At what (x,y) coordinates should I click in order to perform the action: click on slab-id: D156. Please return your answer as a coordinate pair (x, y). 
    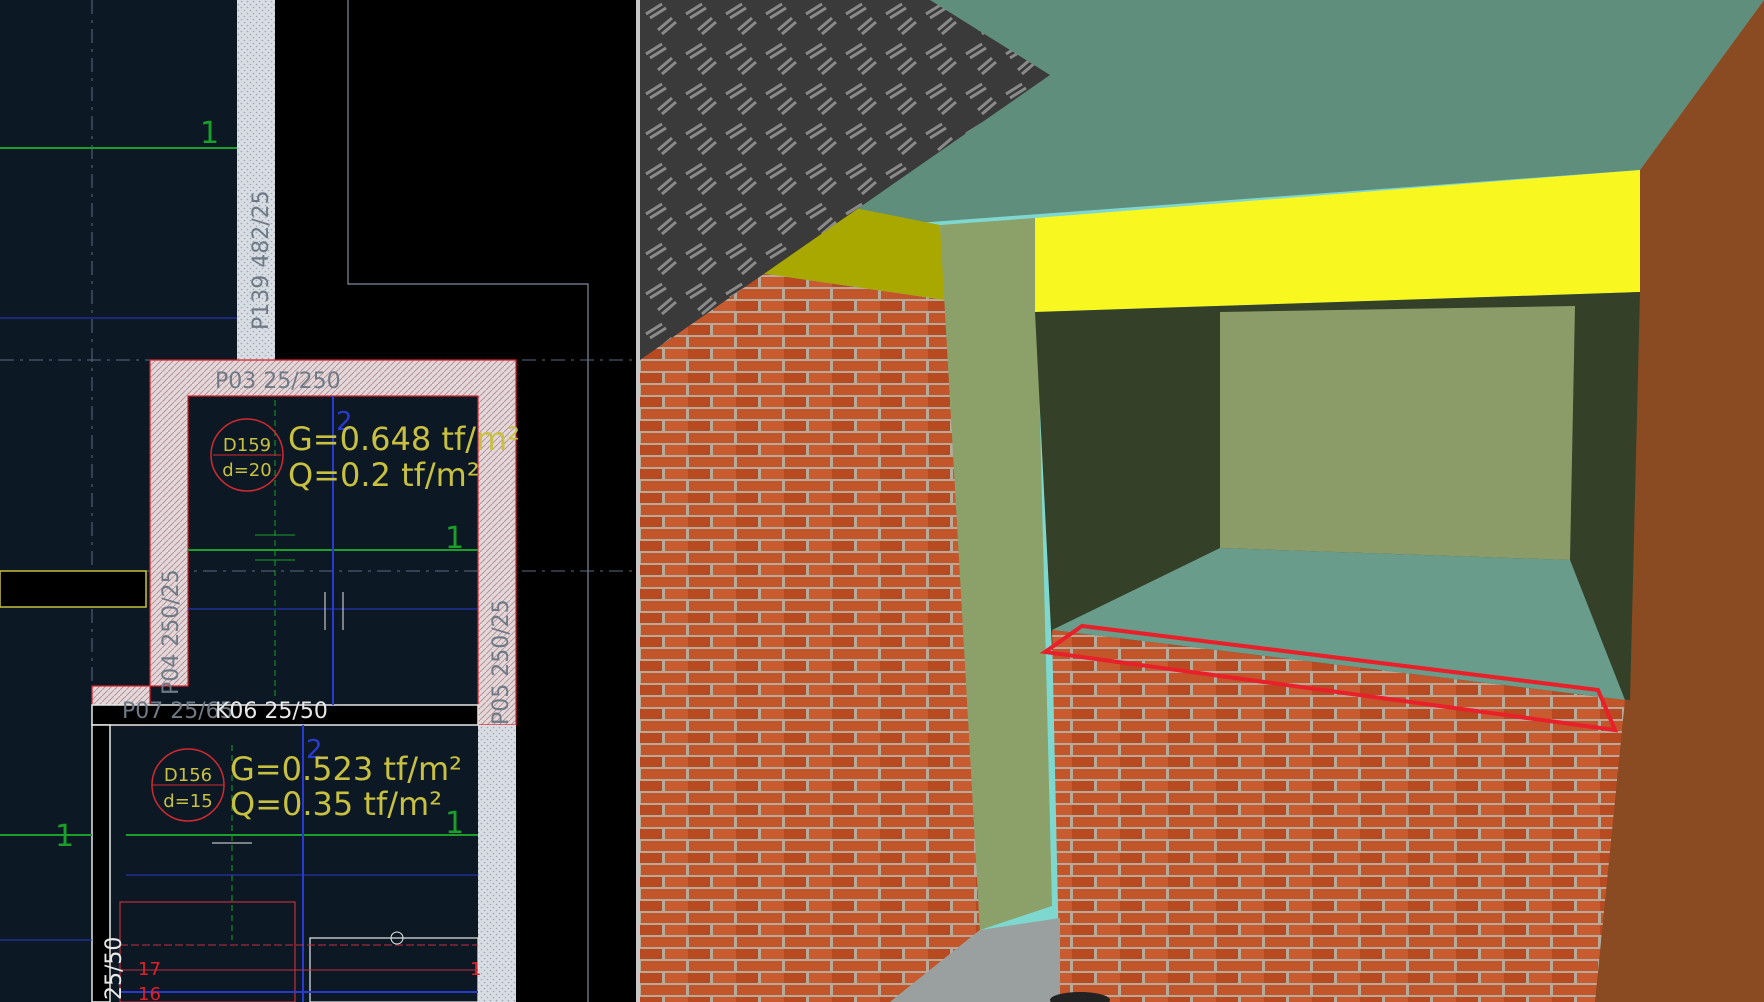
    Looking at the image, I should click on (188, 775).